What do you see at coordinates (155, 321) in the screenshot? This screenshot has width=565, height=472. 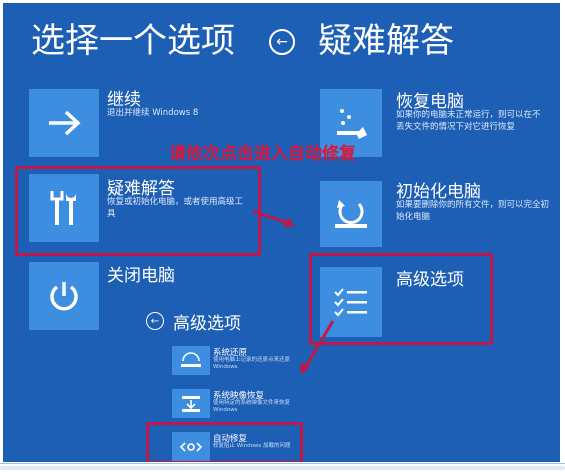 I see `advanced-back-icon: ←` at bounding box center [155, 321].